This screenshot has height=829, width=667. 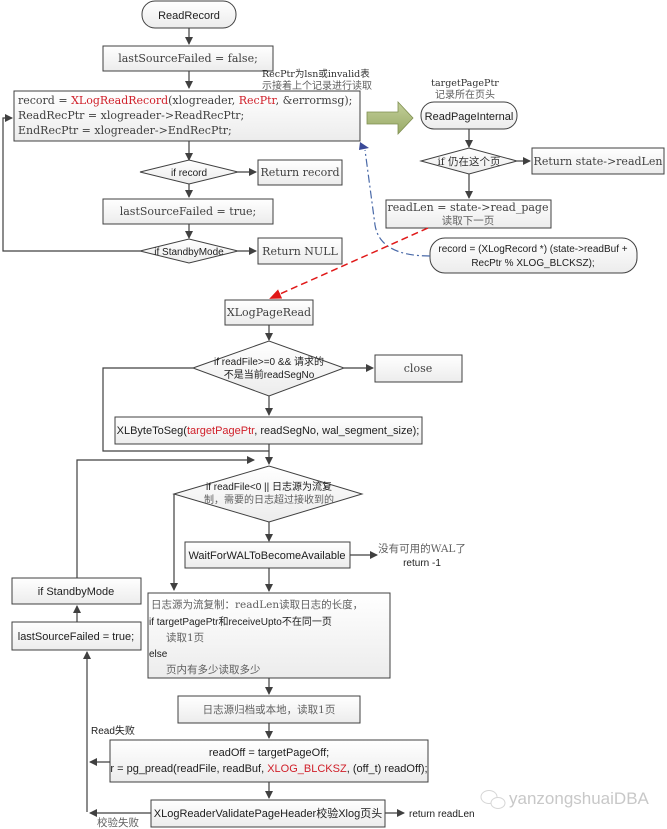 I want to click on close-label: close, so click(x=418, y=368).